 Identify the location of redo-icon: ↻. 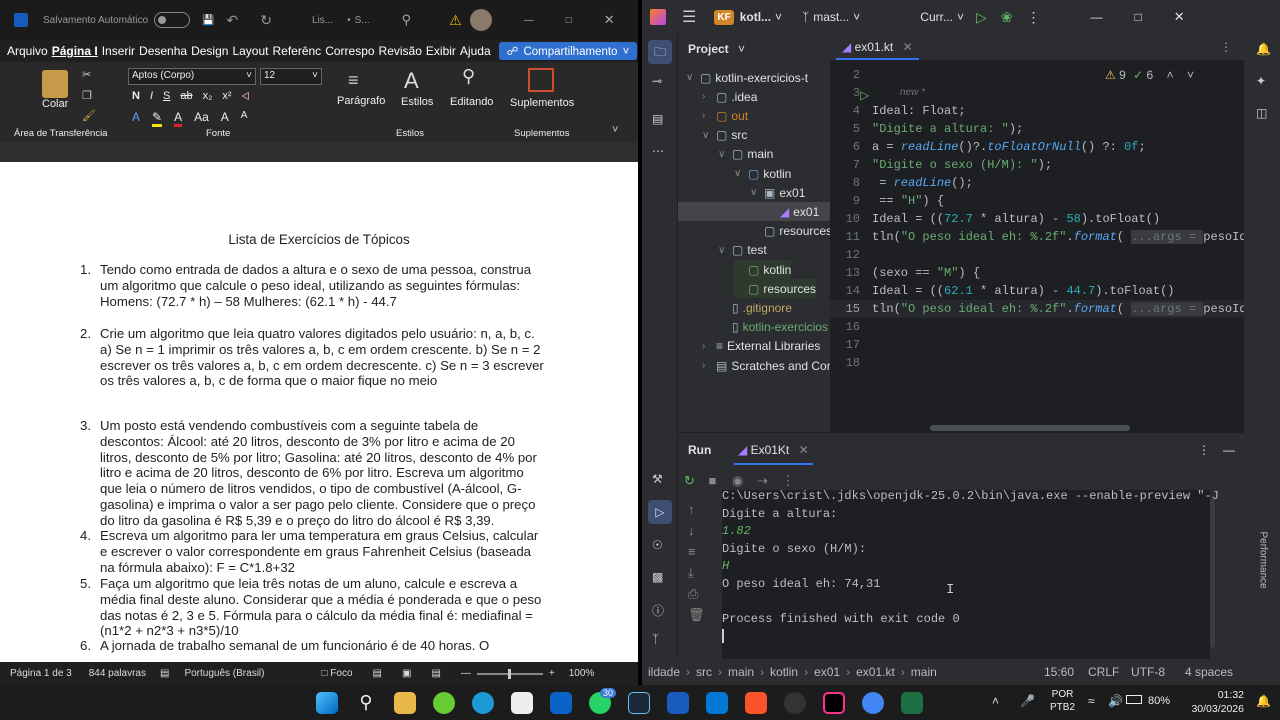
(266, 20).